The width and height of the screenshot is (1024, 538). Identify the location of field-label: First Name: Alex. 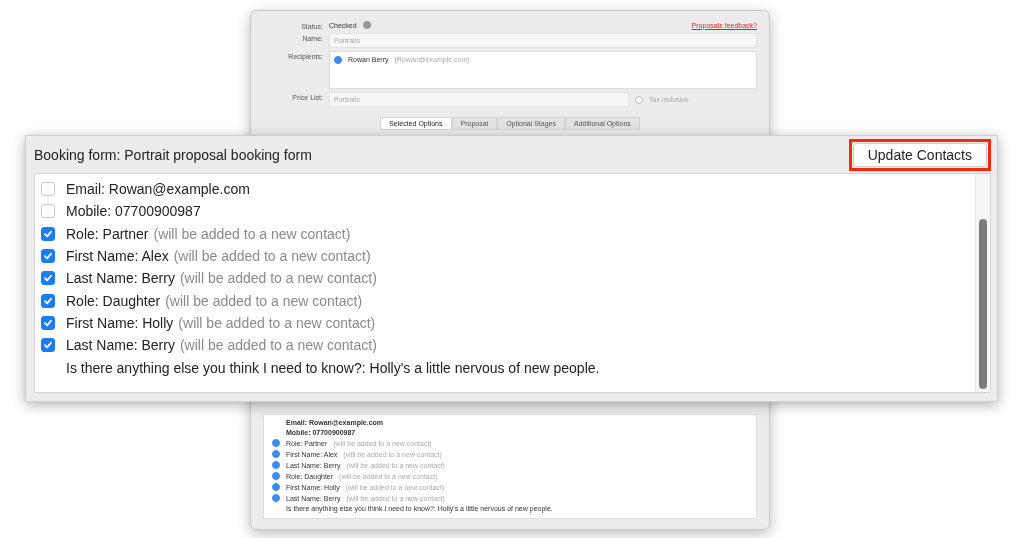
(117, 256).